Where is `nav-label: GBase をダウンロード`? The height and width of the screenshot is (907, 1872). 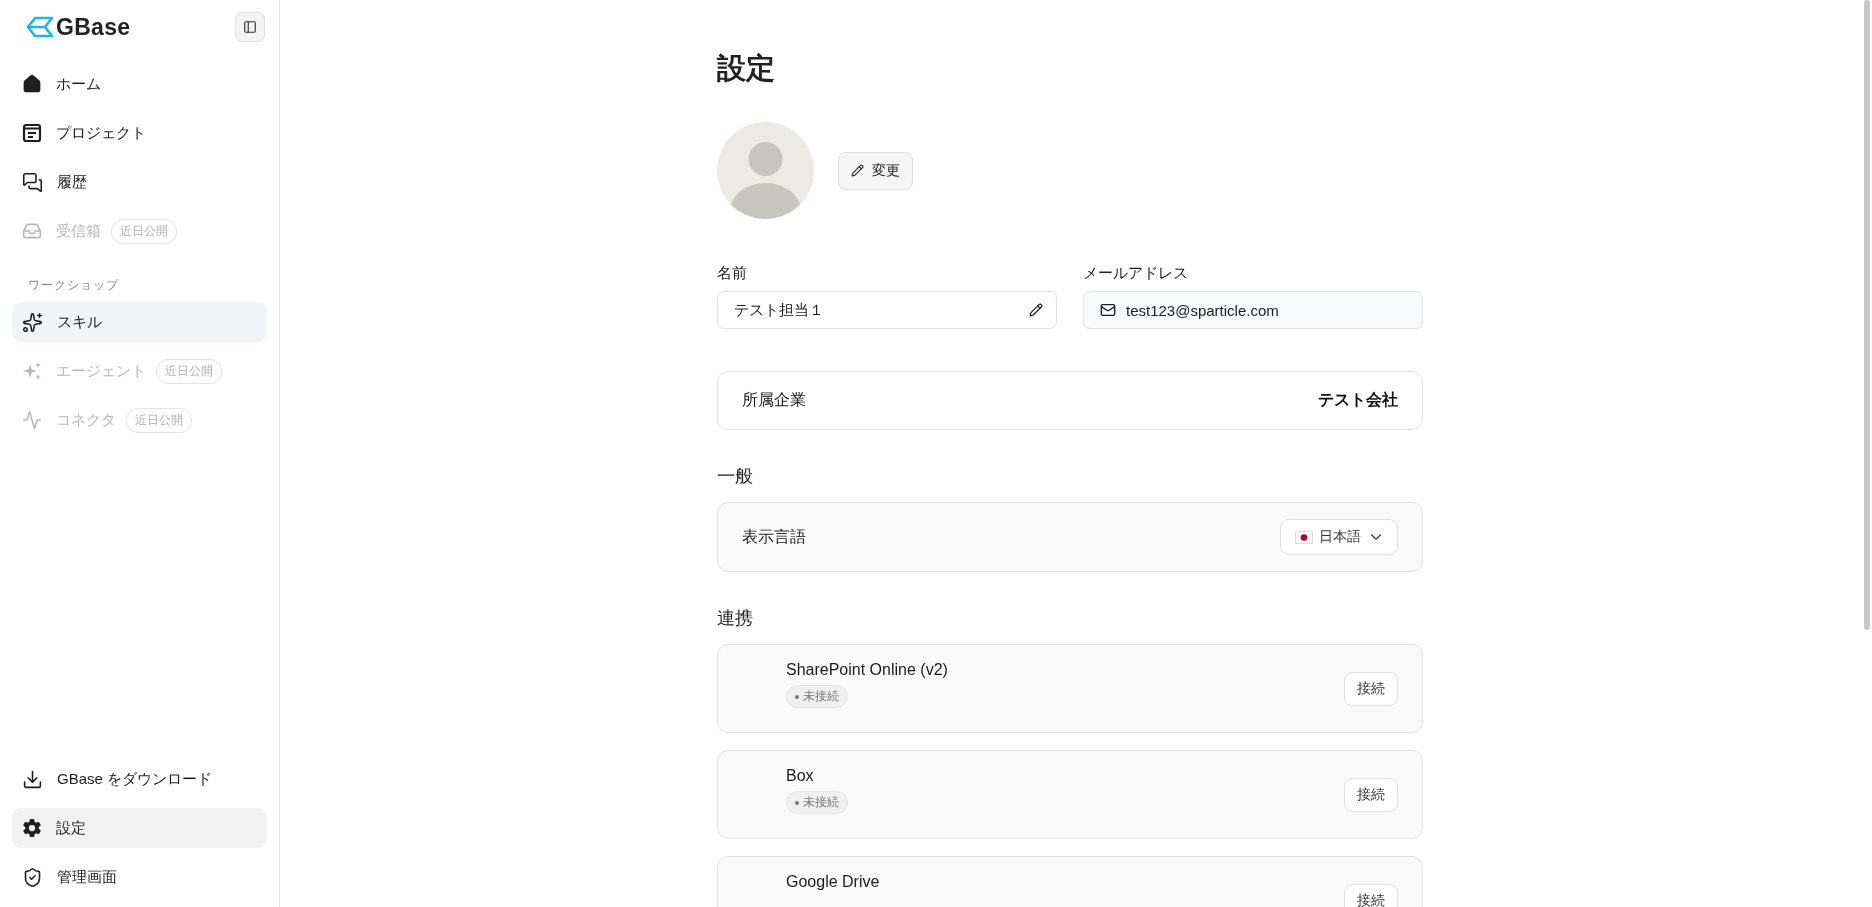
nav-label: GBase をダウンロード is located at coordinates (135, 779).